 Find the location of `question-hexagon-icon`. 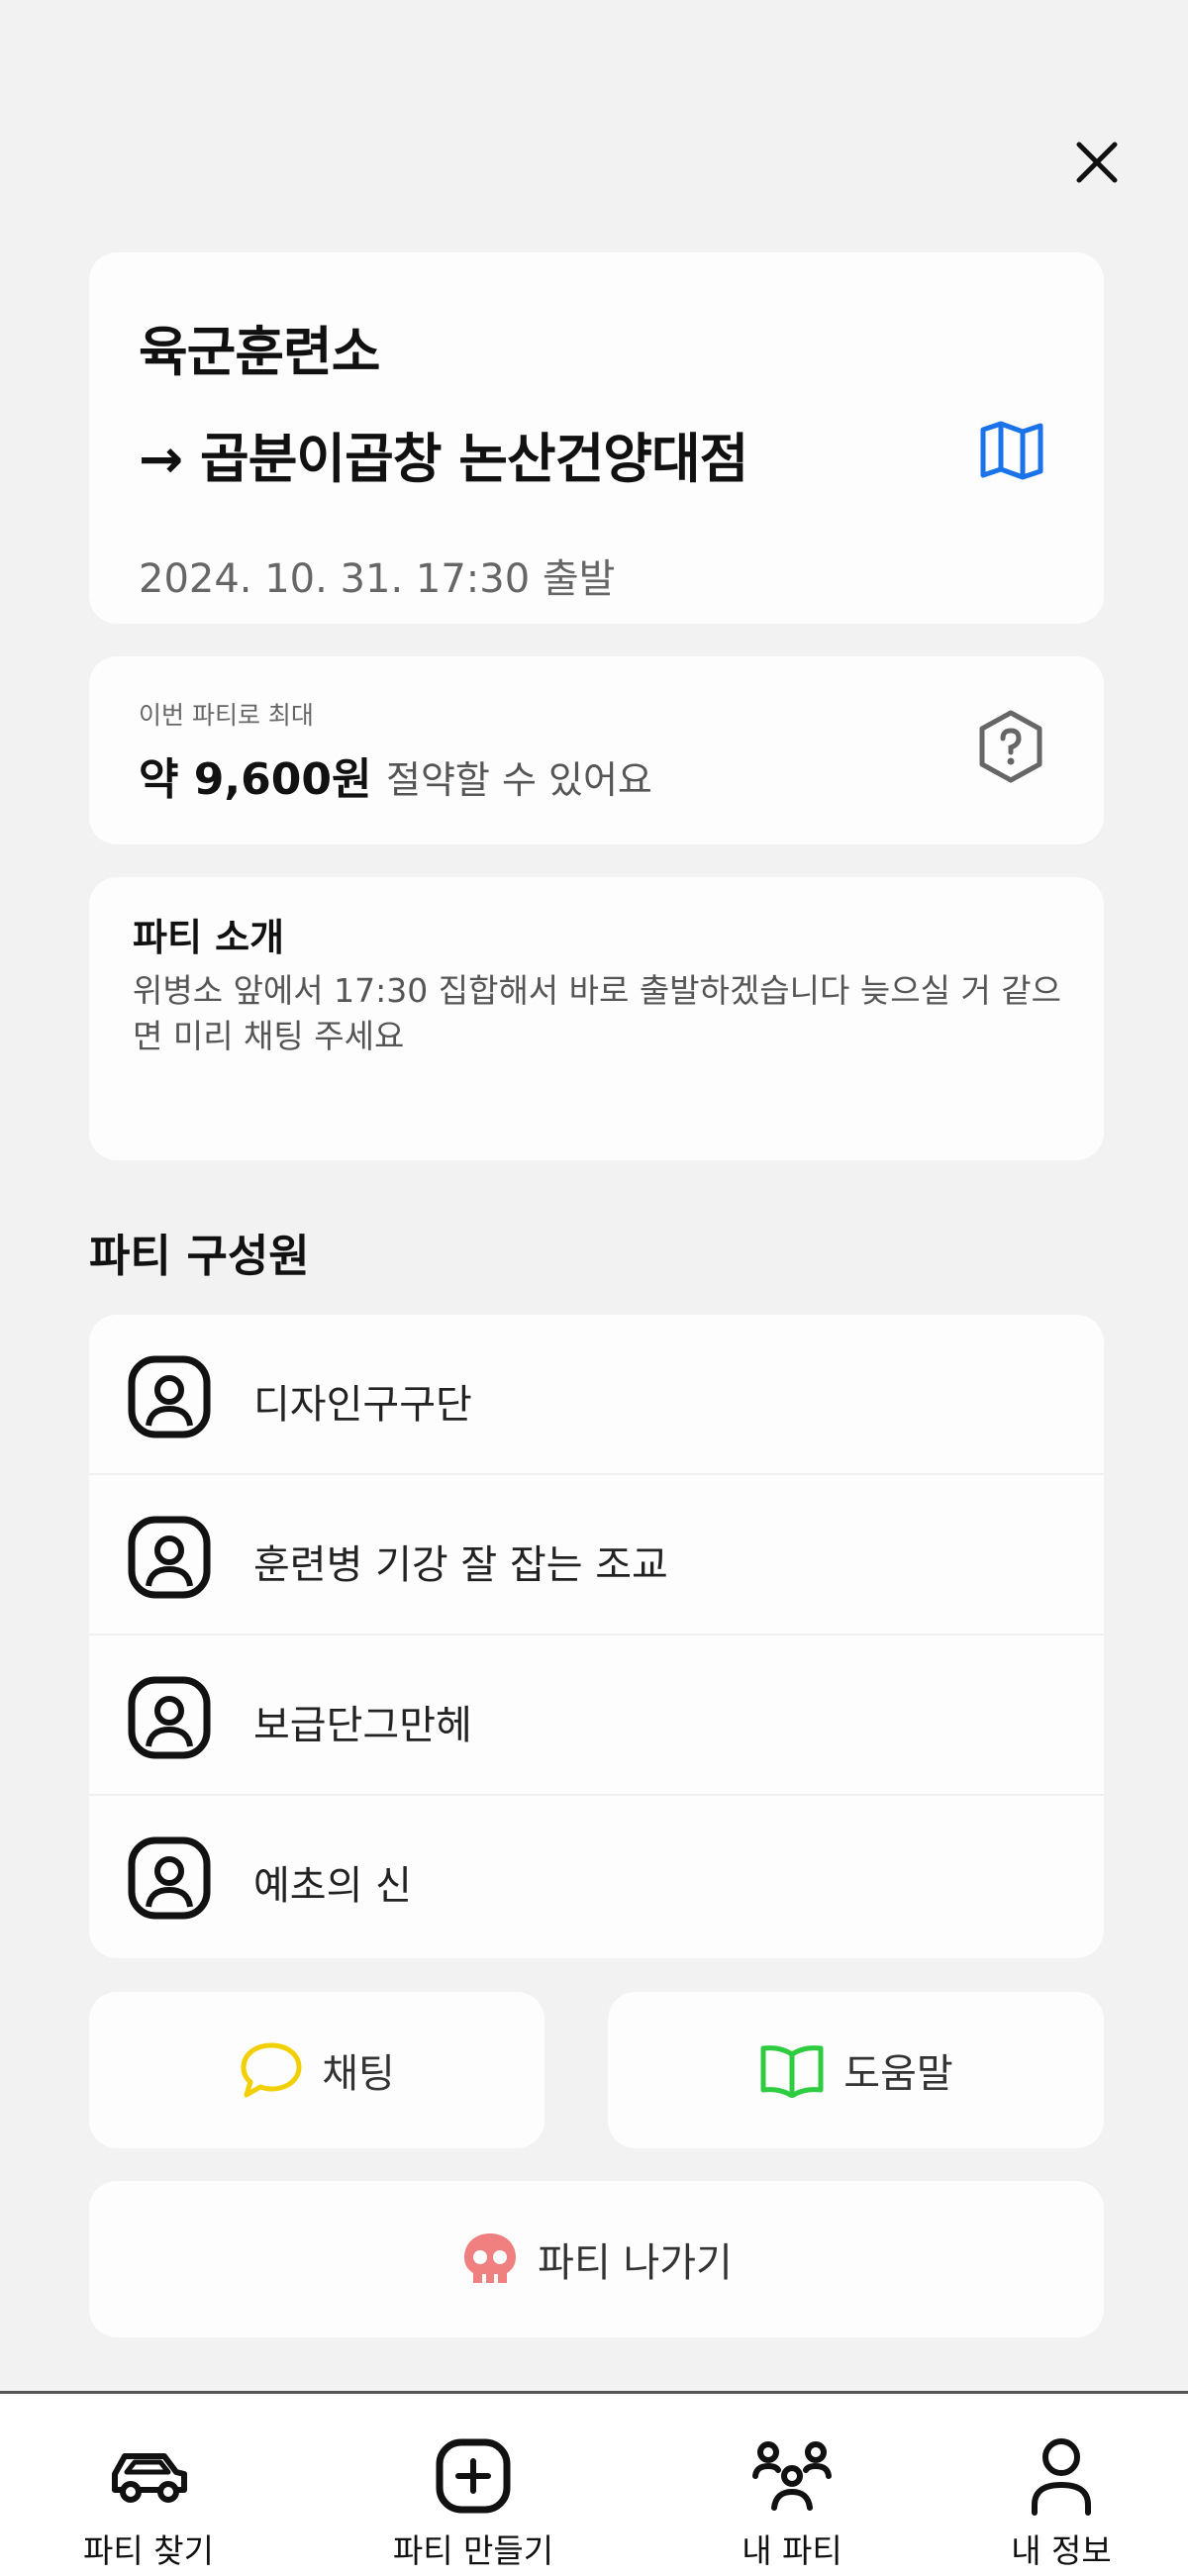

question-hexagon-icon is located at coordinates (1011, 747).